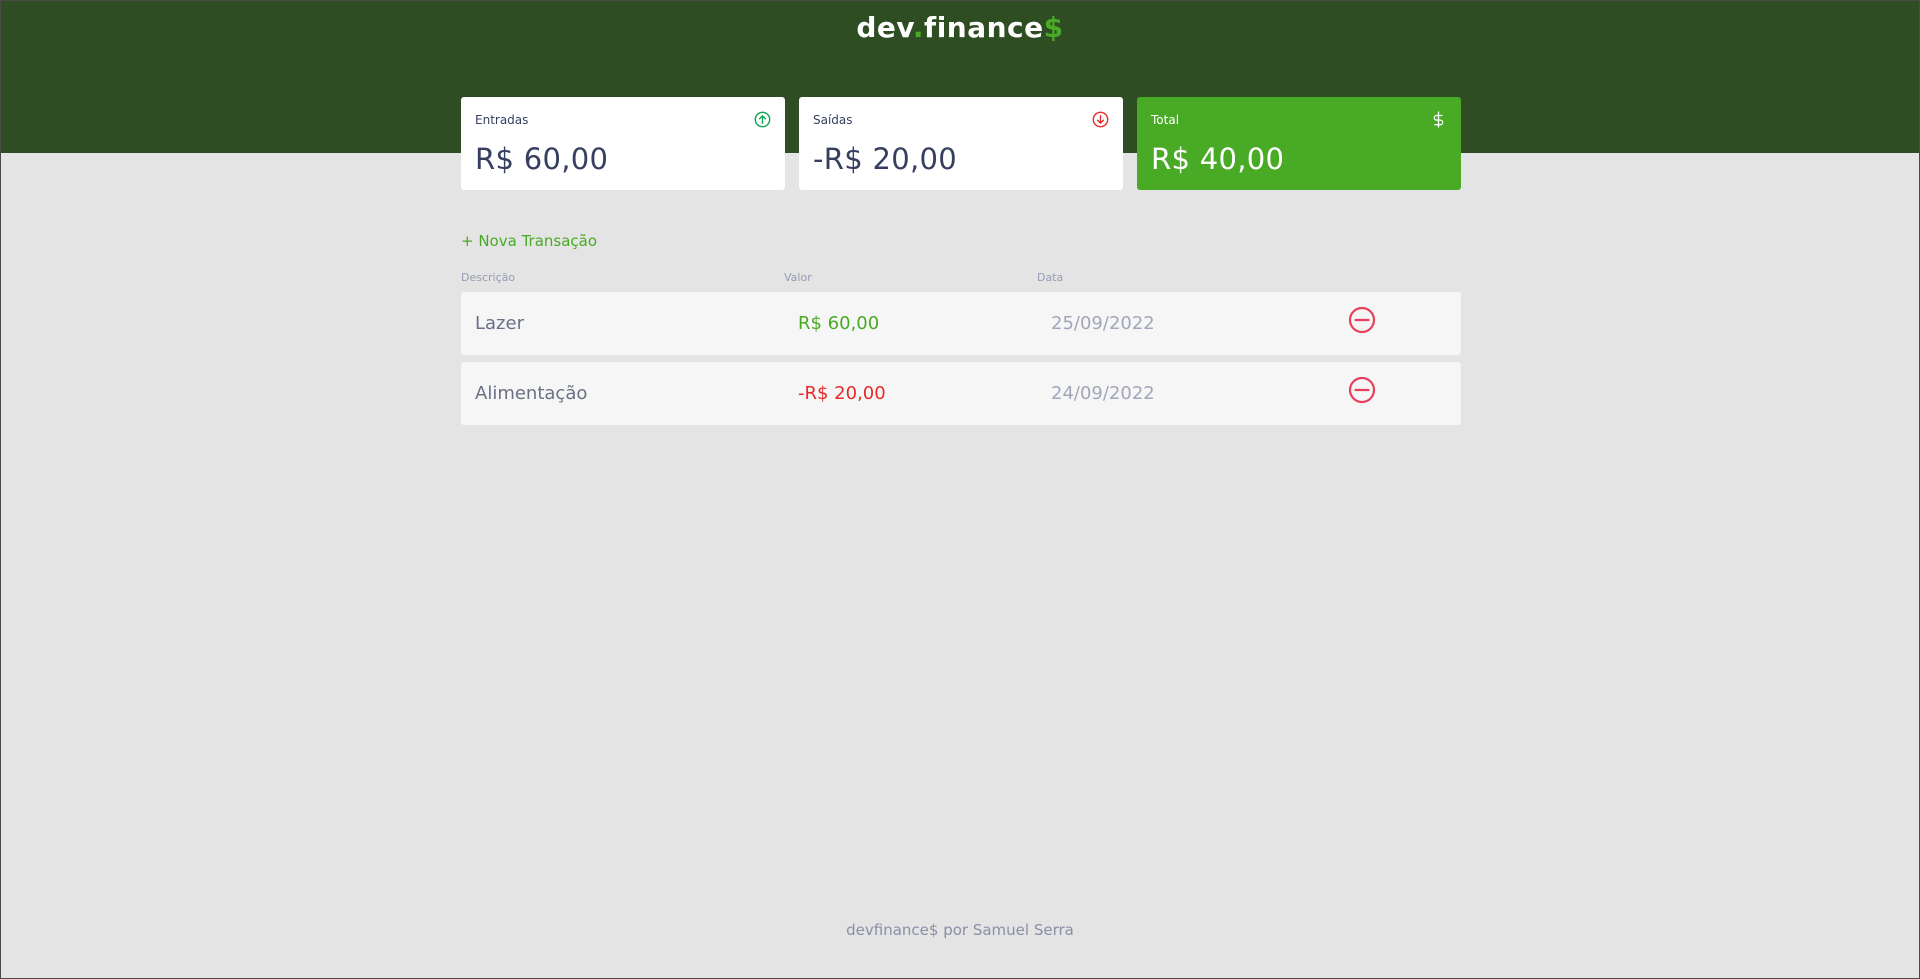  Describe the element at coordinates (961, 279) in the screenshot. I see `table-header: Descrição Valor Data` at that location.